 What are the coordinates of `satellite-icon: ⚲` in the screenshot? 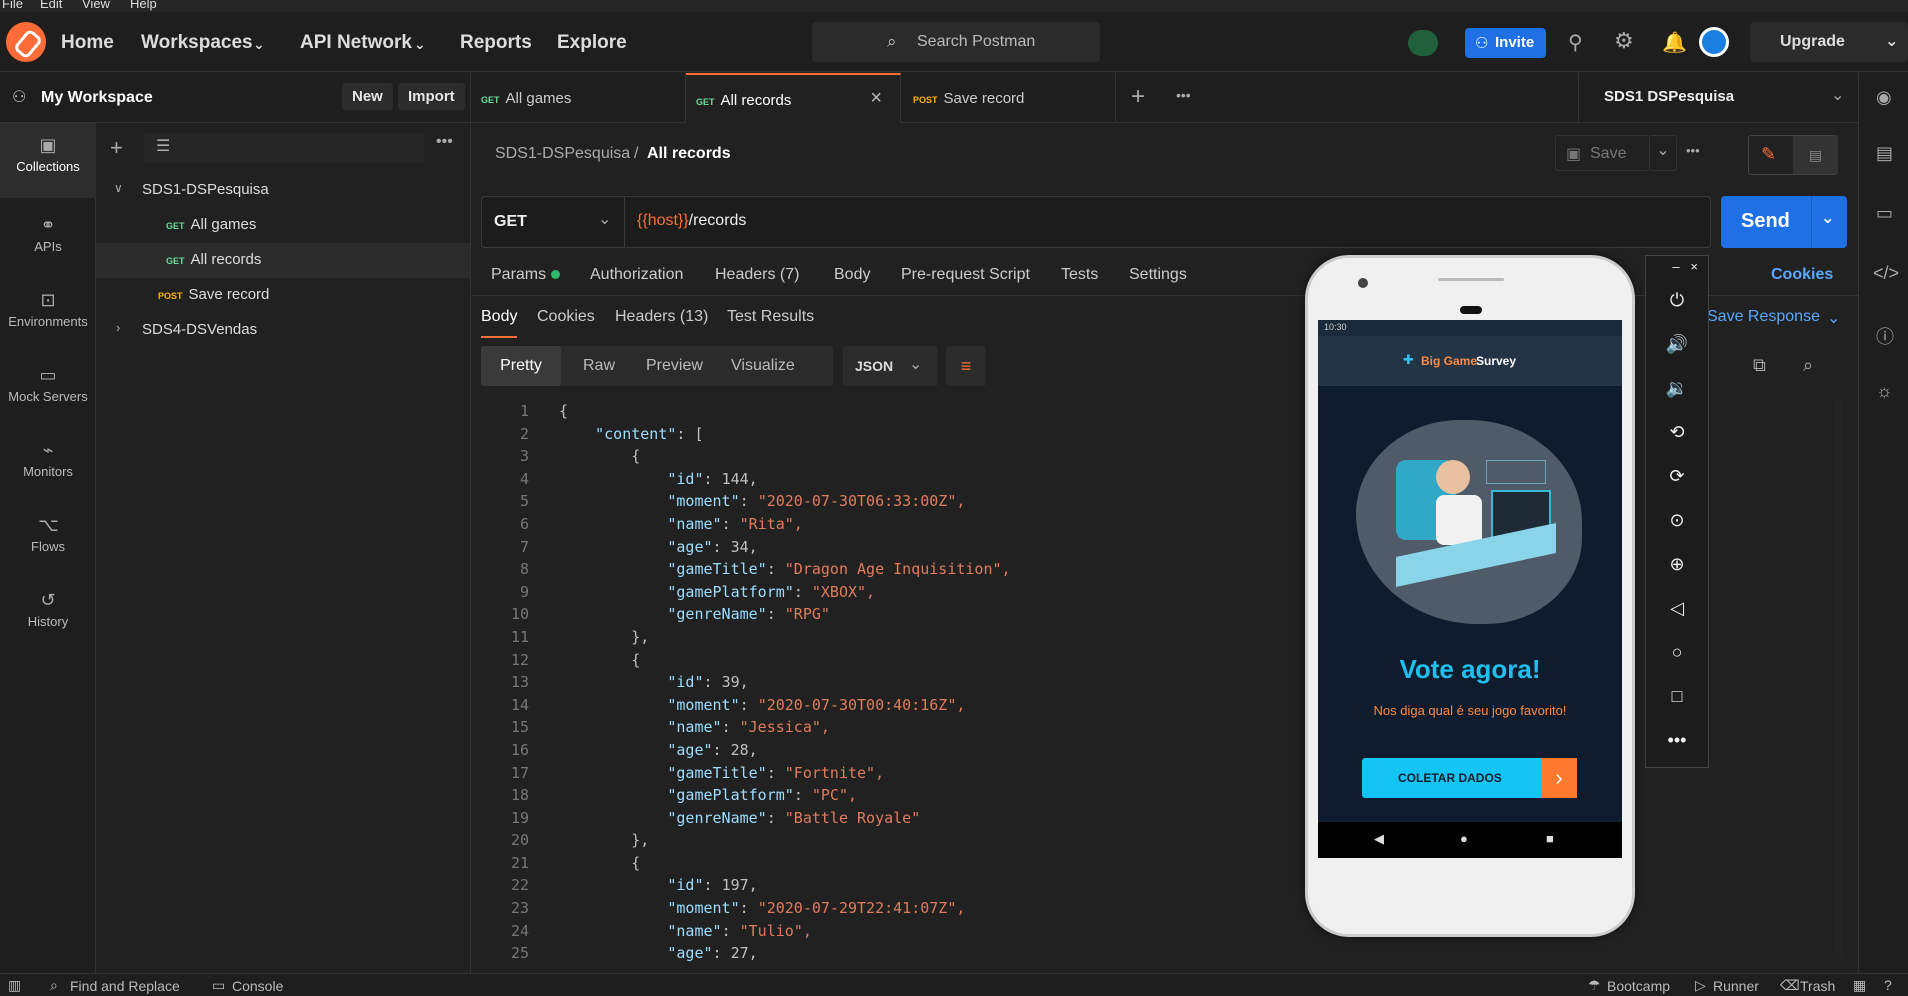 It's located at (1575, 42).